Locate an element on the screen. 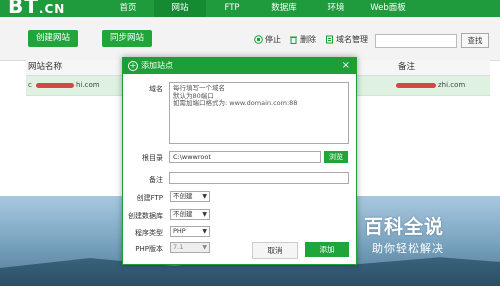 This screenshot has width=500, height=286. stop-button: 停止 is located at coordinates (267, 39).